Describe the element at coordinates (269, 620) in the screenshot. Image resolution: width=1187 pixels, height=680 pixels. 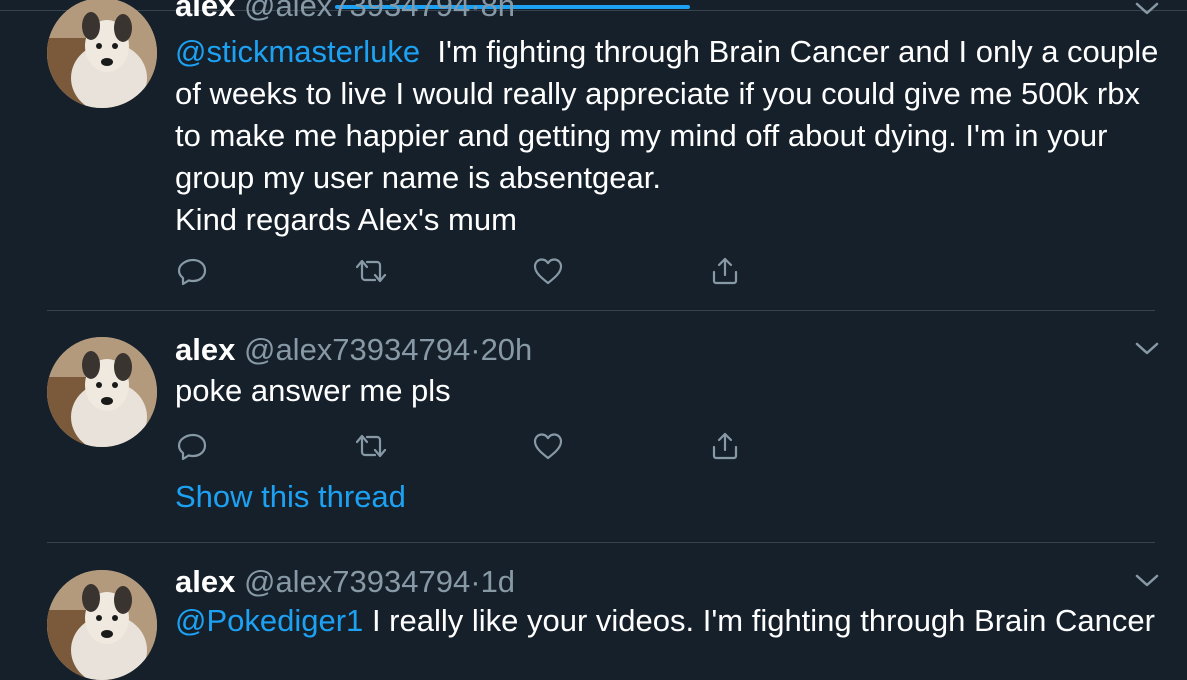
I see `mention-link: @Pokediger1` at that location.